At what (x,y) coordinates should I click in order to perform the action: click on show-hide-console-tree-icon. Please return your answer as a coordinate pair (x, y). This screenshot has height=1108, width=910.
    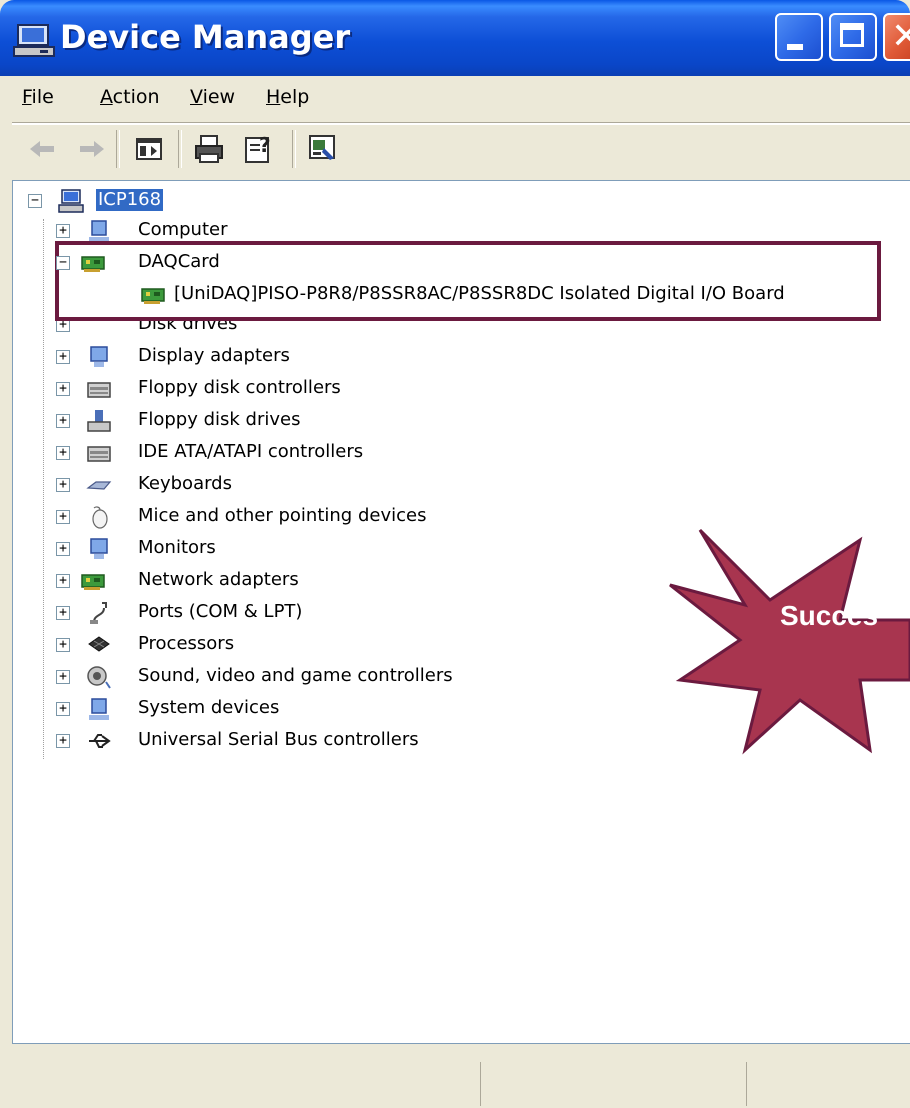
    Looking at the image, I should click on (149, 149).